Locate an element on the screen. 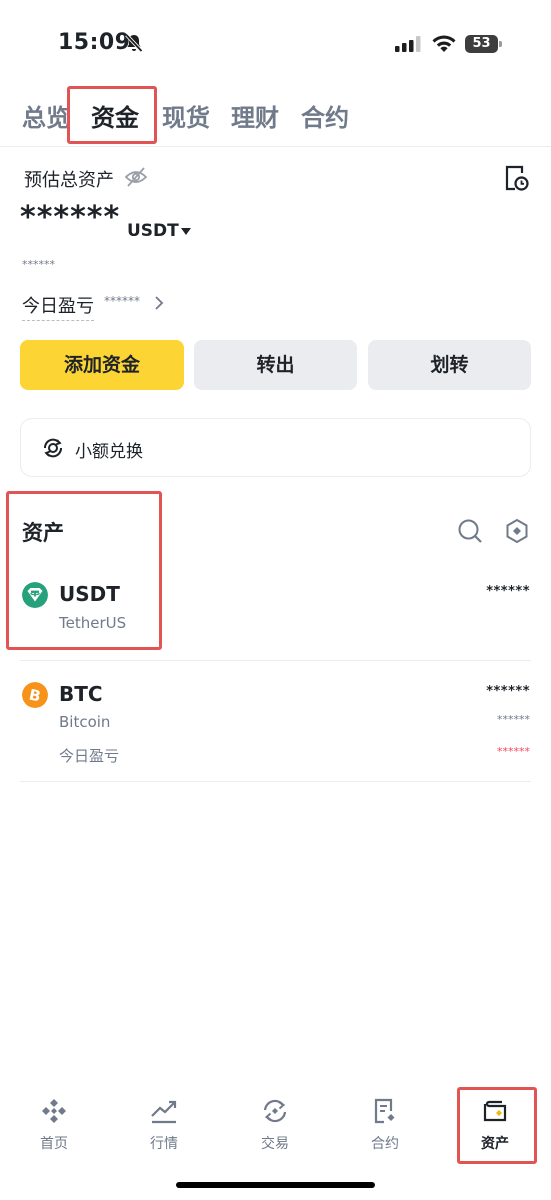 The height and width of the screenshot is (1200, 551). dust-convert-card: 小额兑换 is located at coordinates (275, 447).